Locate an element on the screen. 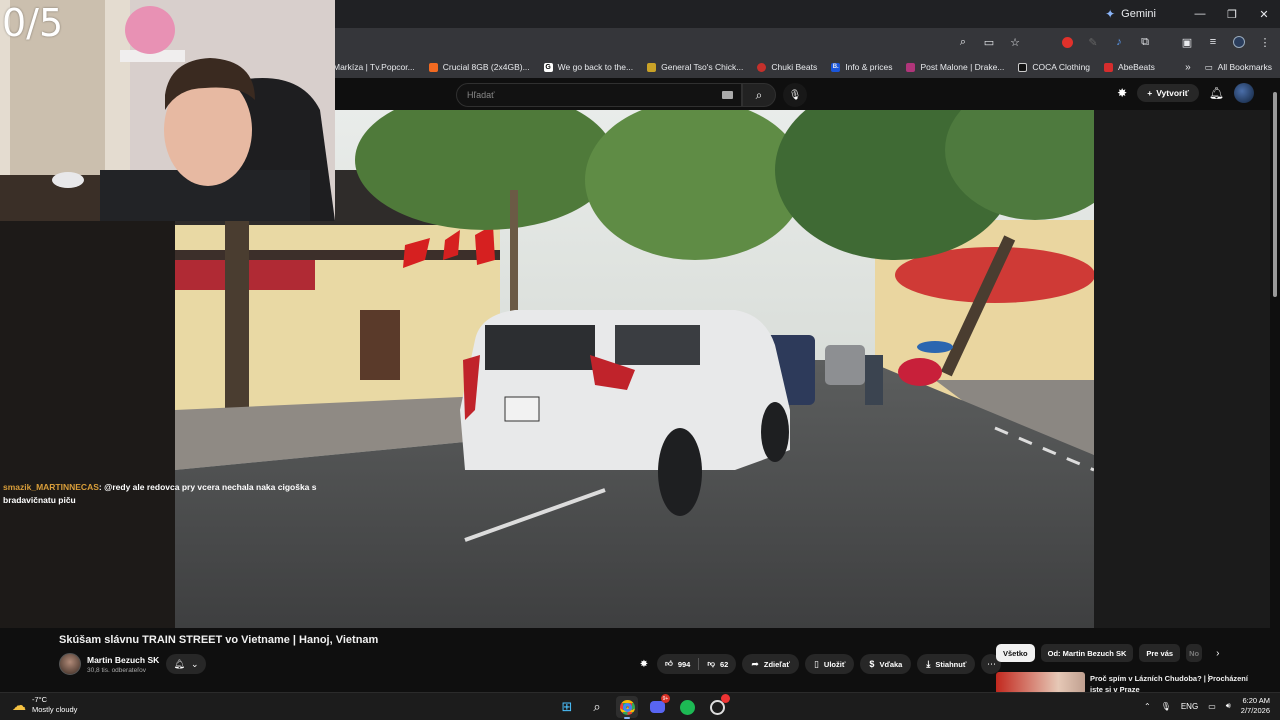  thumbs-down-icon: 👎︎ is located at coordinates (711, 663).